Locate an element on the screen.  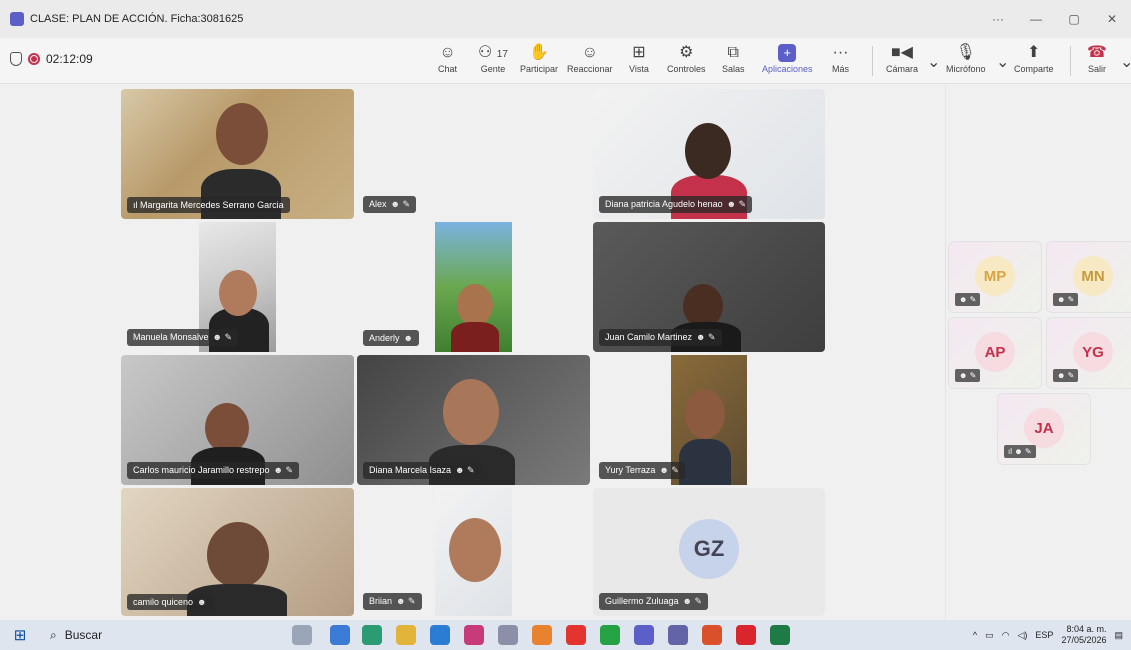
avatar: JA is located at coordinates (1044, 428).